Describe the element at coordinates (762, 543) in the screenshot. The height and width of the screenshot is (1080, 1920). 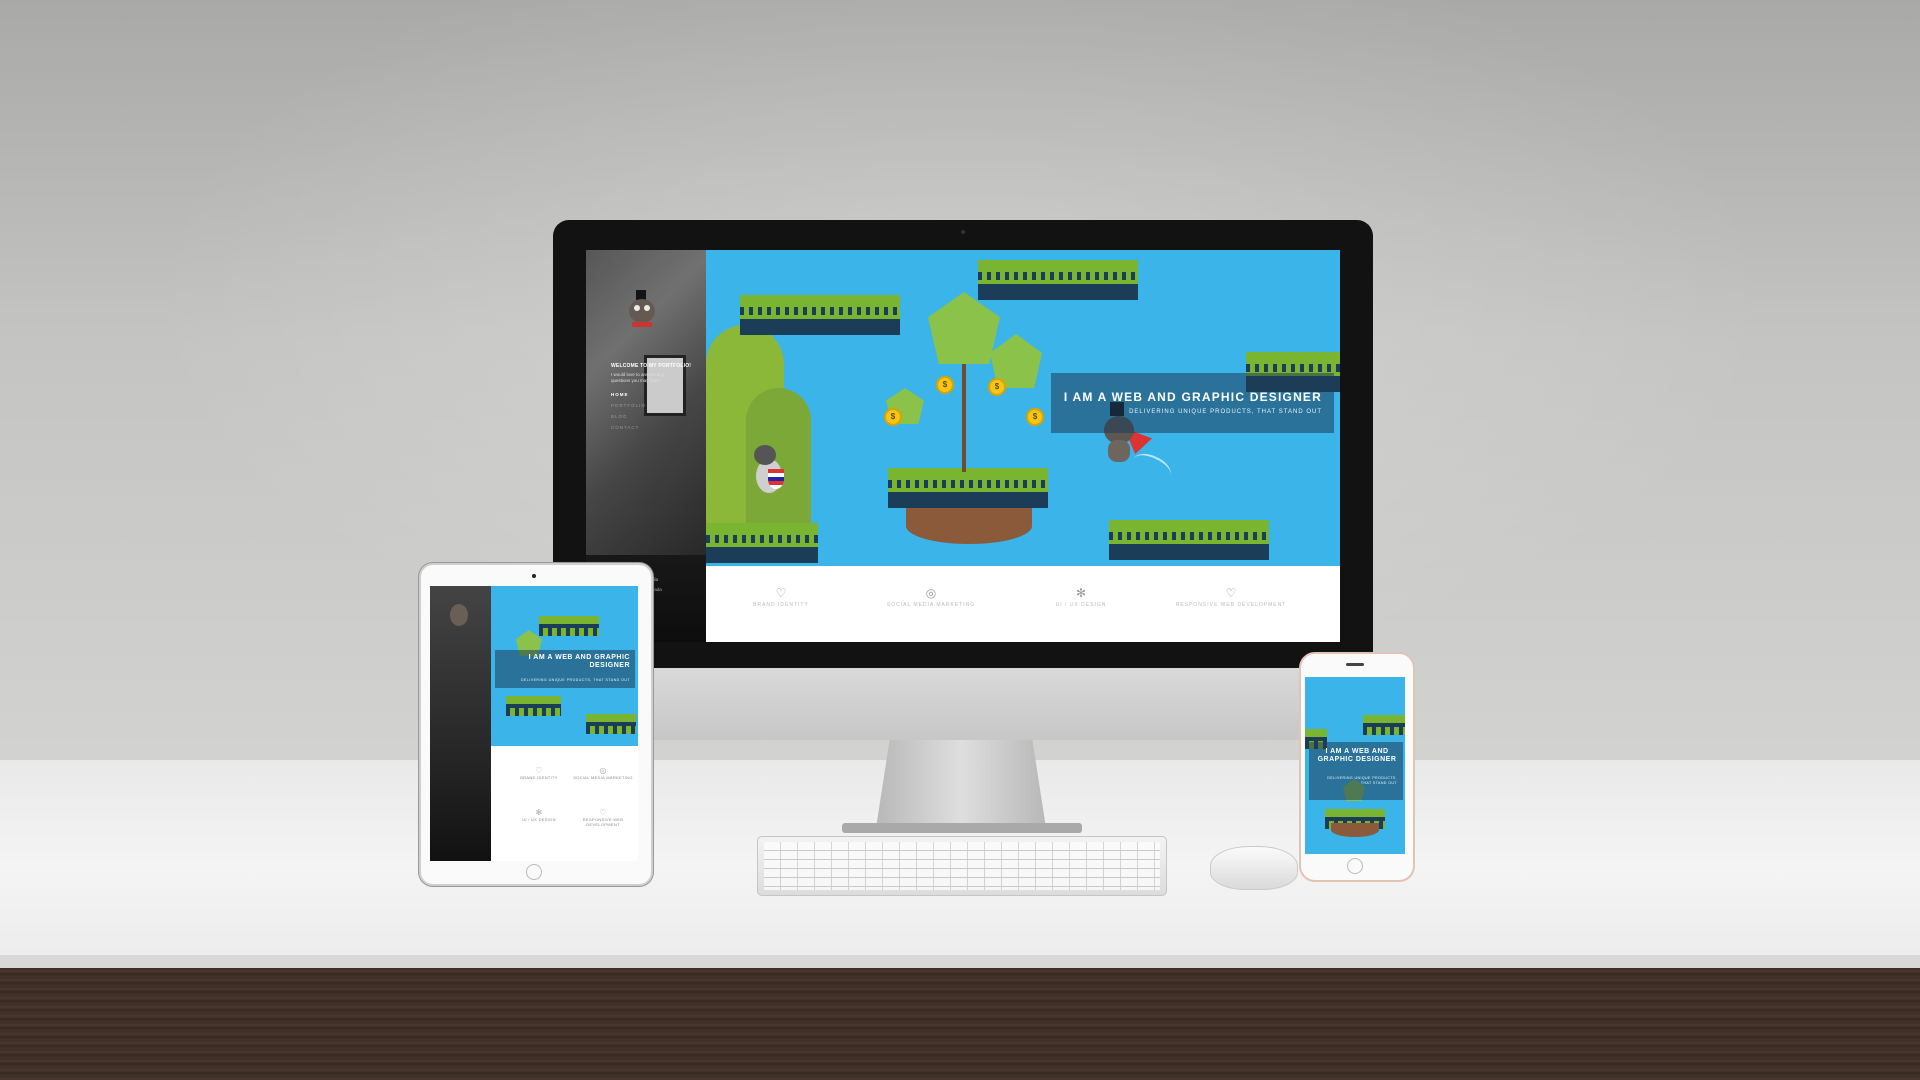
I see `platform-left-bottom` at that location.